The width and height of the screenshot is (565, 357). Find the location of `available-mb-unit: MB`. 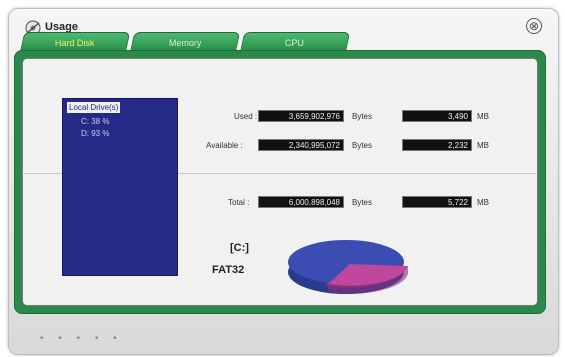

available-mb-unit: MB is located at coordinates (483, 145).